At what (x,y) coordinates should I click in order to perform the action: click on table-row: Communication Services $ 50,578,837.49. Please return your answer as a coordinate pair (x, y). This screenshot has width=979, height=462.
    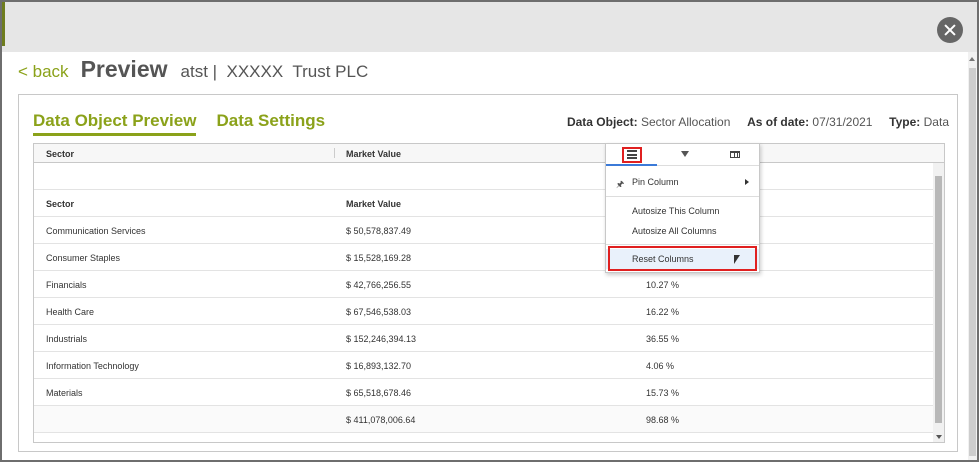
    Looking at the image, I should click on (489, 230).